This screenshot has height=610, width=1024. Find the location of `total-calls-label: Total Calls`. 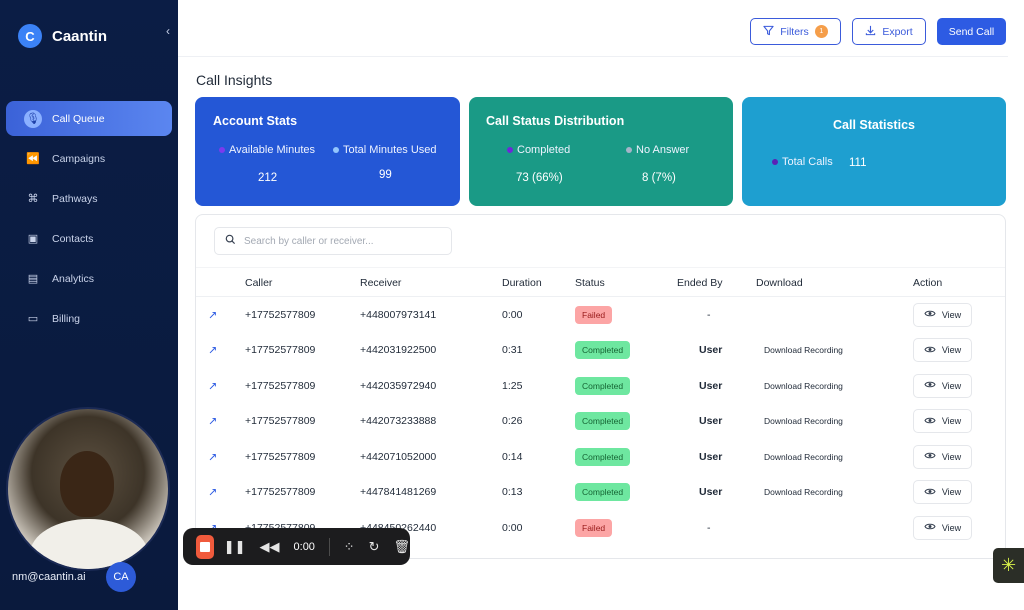

total-calls-label: Total Calls is located at coordinates (802, 162).